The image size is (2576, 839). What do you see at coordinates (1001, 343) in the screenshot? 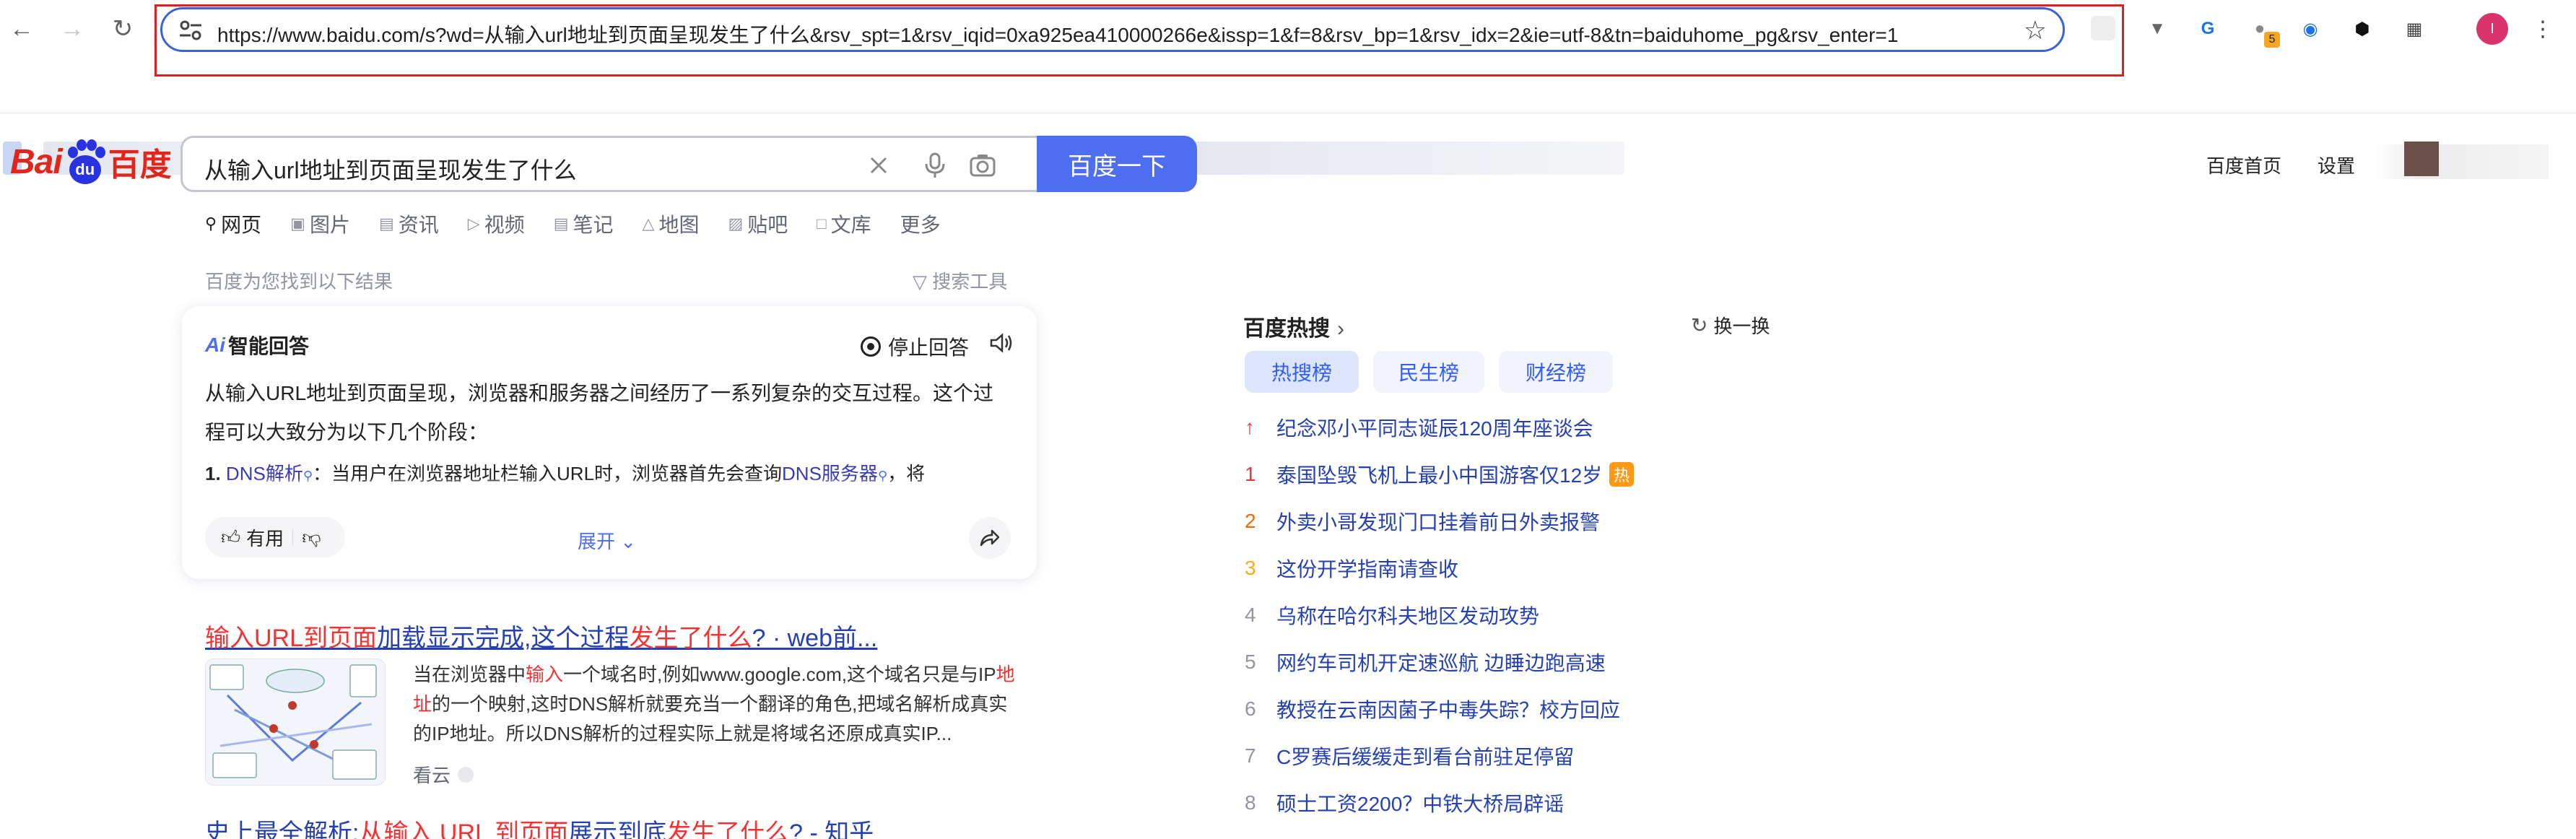
I see `speaker-icon` at bounding box center [1001, 343].